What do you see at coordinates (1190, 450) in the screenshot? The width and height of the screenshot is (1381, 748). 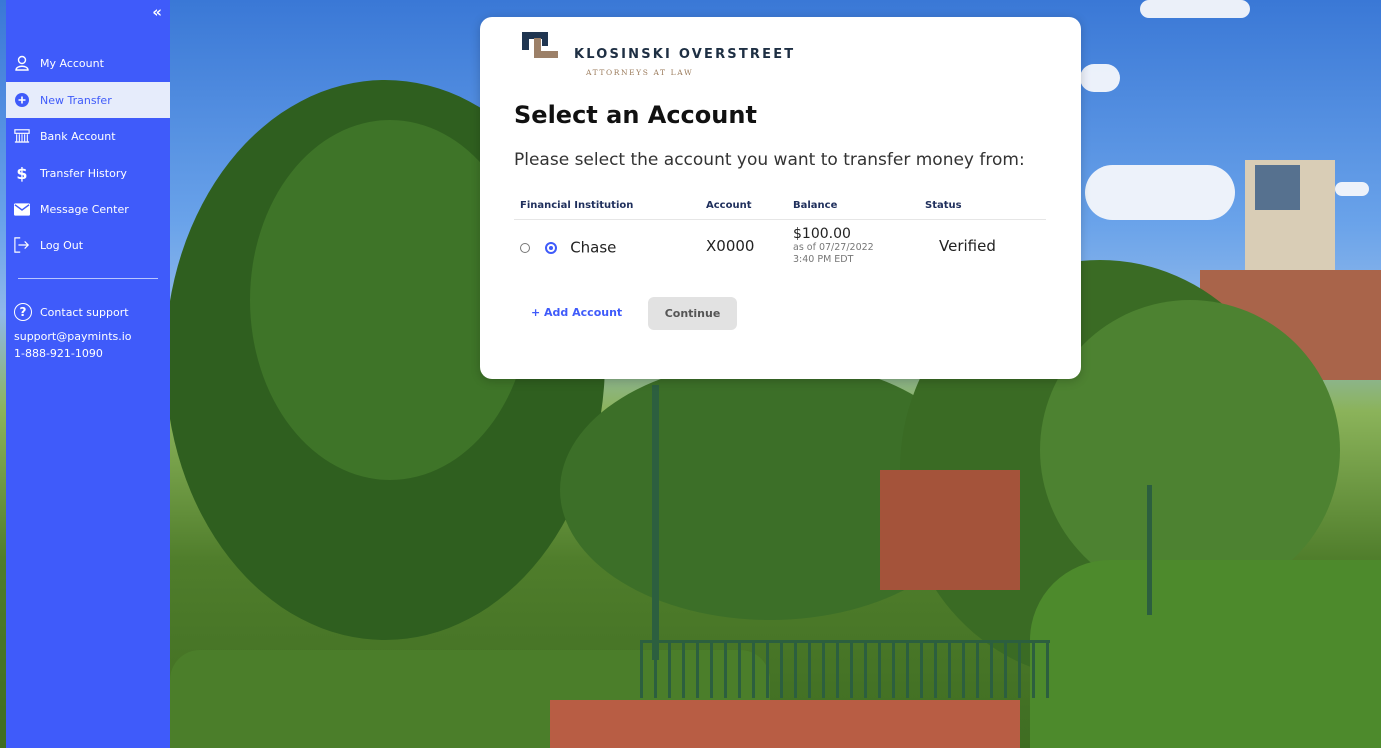 I see `tree` at bounding box center [1190, 450].